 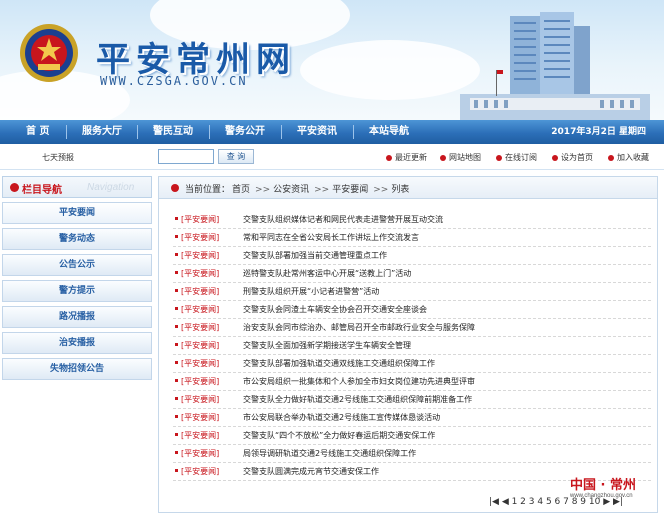 I want to click on search-button: 查 询, so click(x=236, y=156).